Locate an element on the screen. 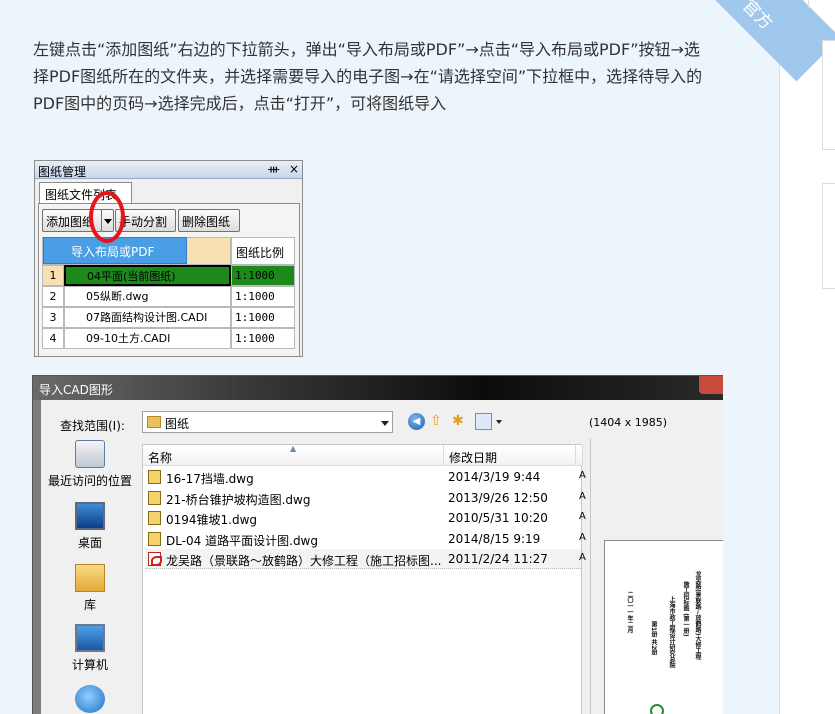  red-annotation-circle is located at coordinates (107, 217).